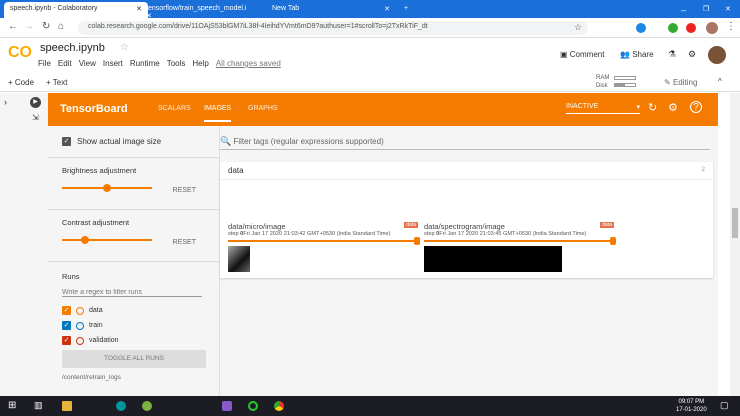  I want to click on tab-new: New Tab ✕, so click(331, 10).